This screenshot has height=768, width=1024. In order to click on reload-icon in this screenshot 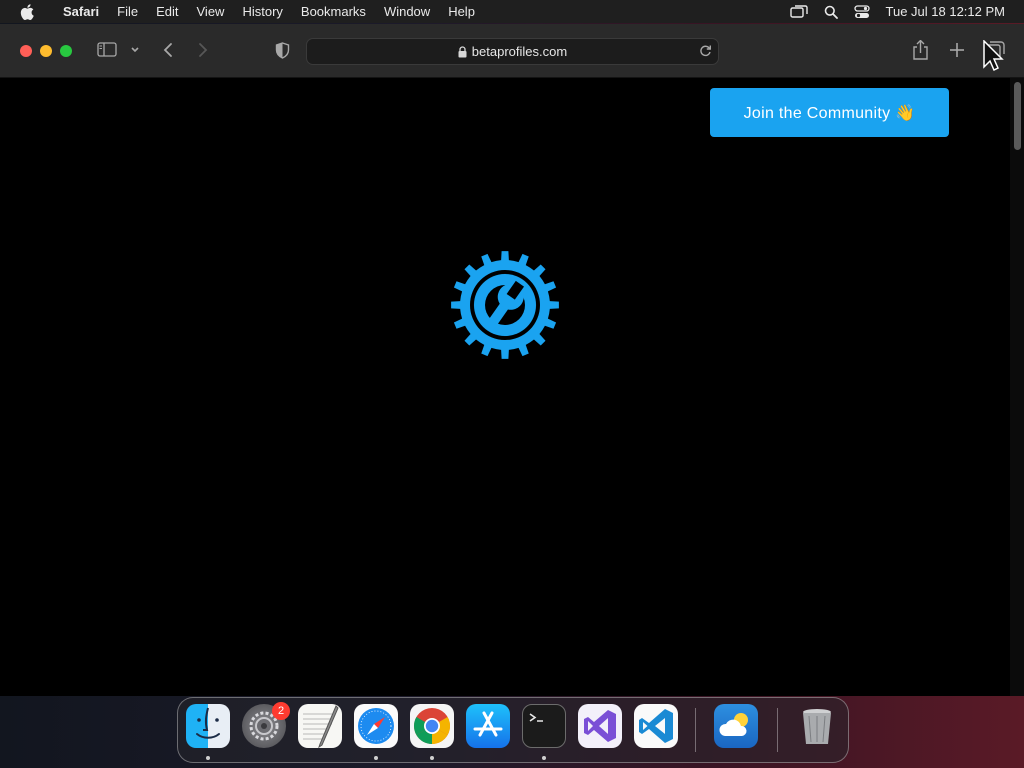, I will do `click(705, 50)`.